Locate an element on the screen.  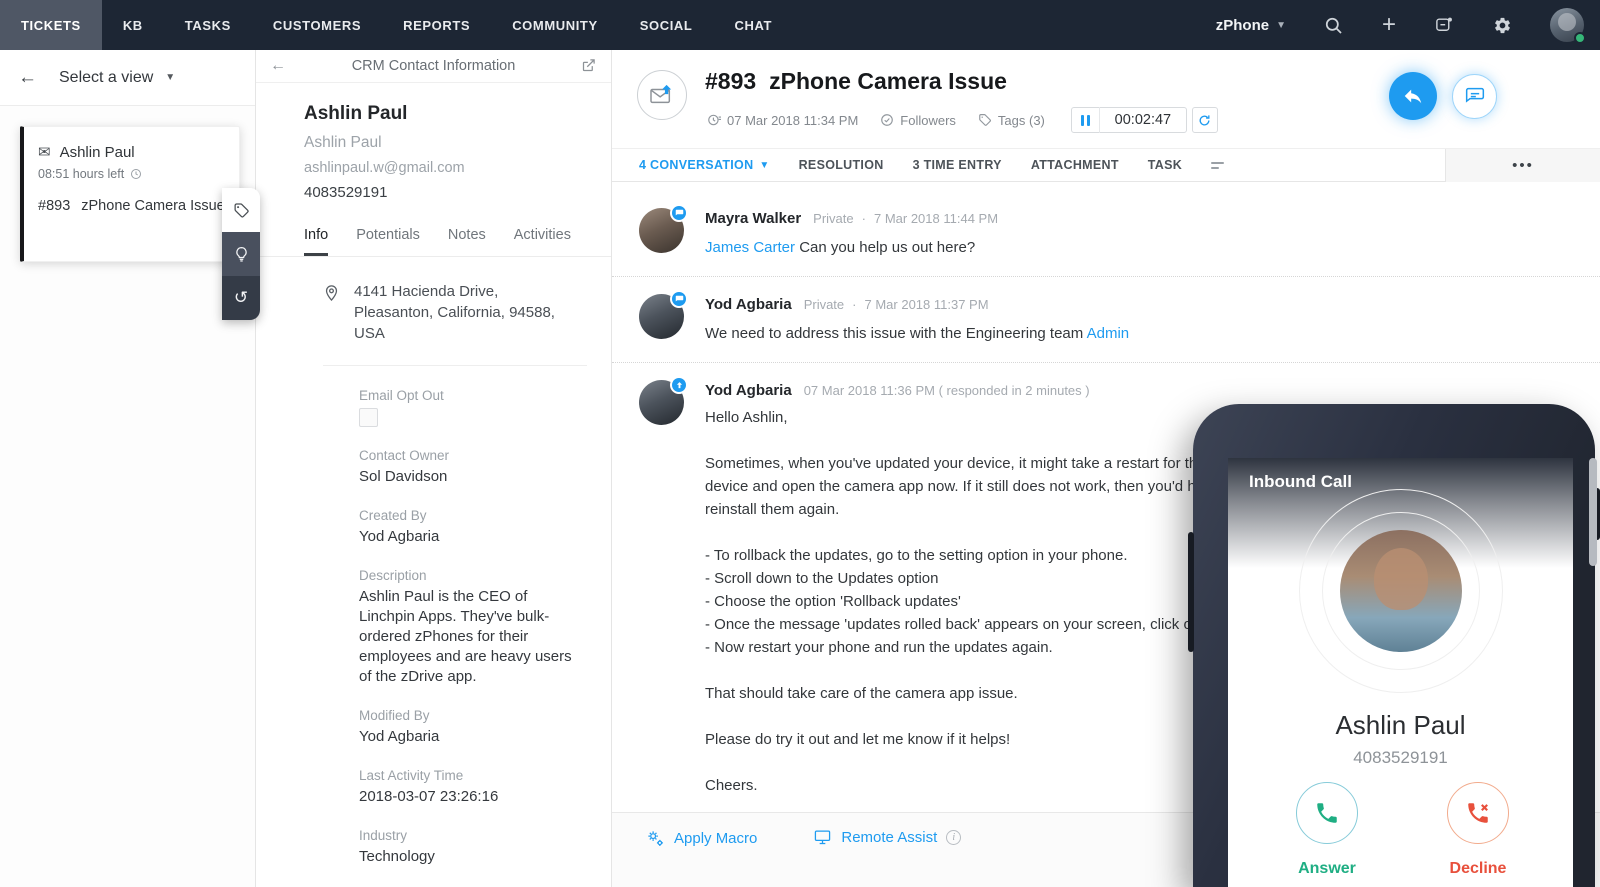
crm-tab-potentials: Potentials is located at coordinates (388, 237).